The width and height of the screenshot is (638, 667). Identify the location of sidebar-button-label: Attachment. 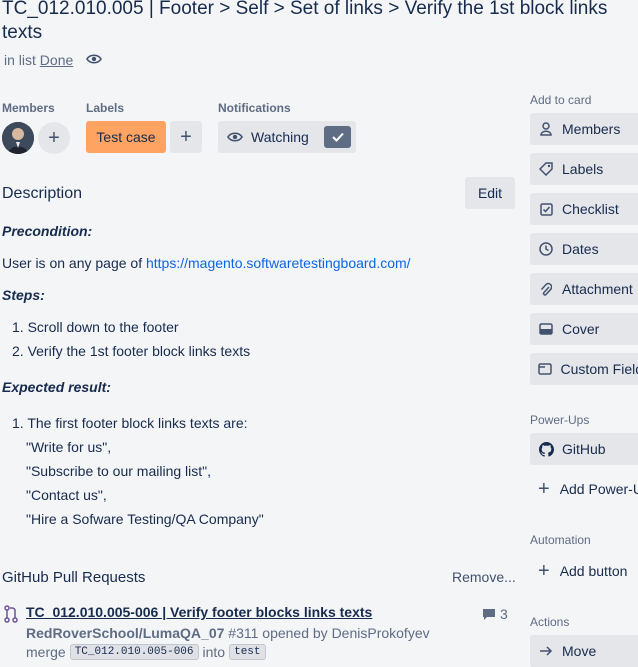
(597, 289).